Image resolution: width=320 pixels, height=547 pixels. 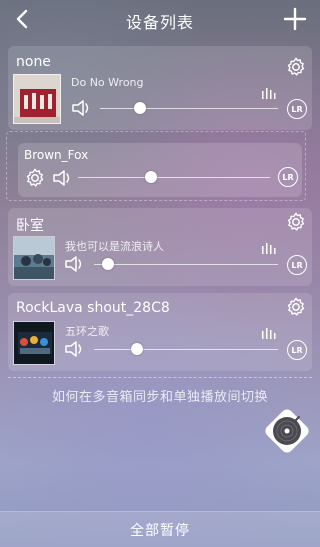 What do you see at coordinates (160, 377) in the screenshot?
I see `divider` at bounding box center [160, 377].